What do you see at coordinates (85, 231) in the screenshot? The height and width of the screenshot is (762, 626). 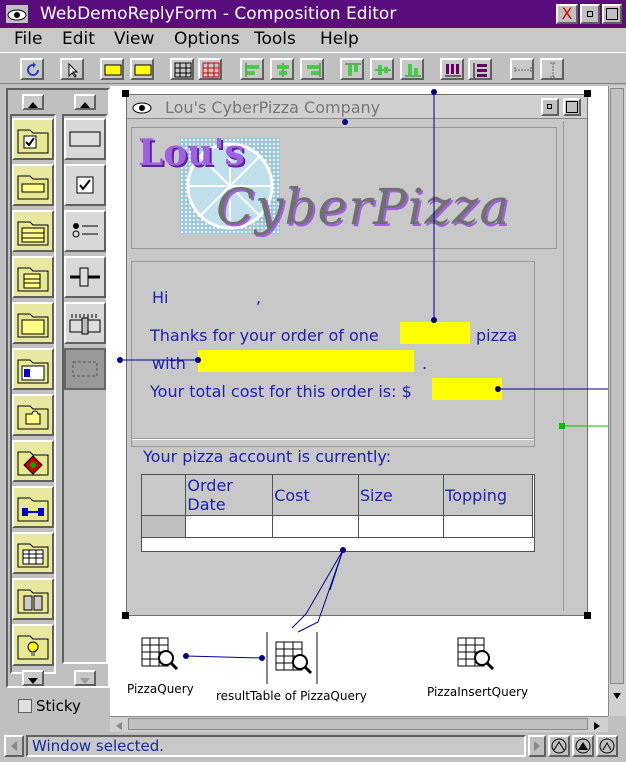 I see `part-radiobutton-icon` at bounding box center [85, 231].